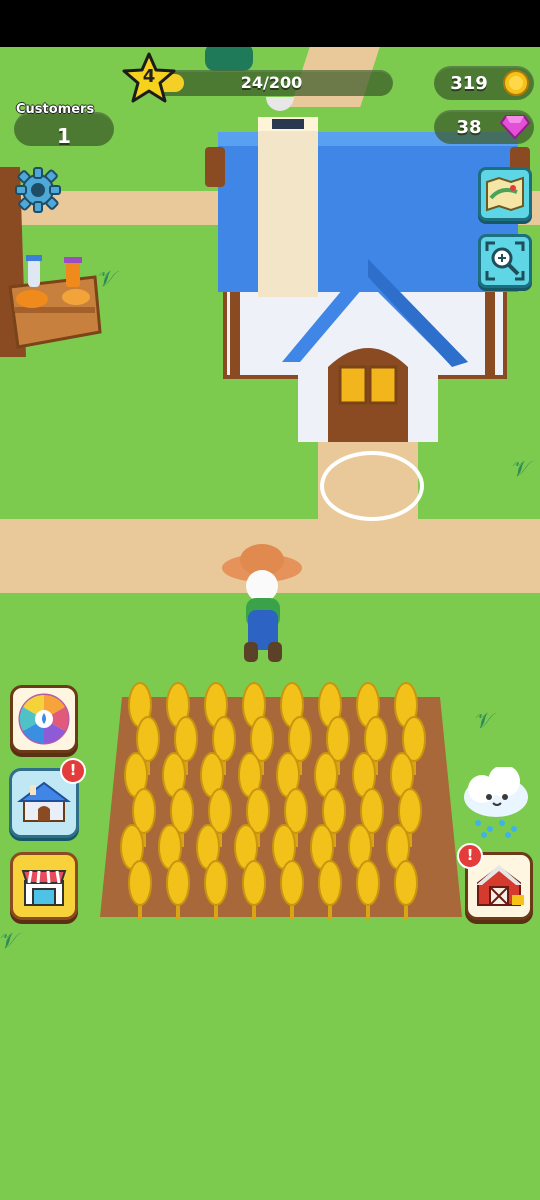 The image size is (540, 1200). I want to click on map-button, so click(505, 194).